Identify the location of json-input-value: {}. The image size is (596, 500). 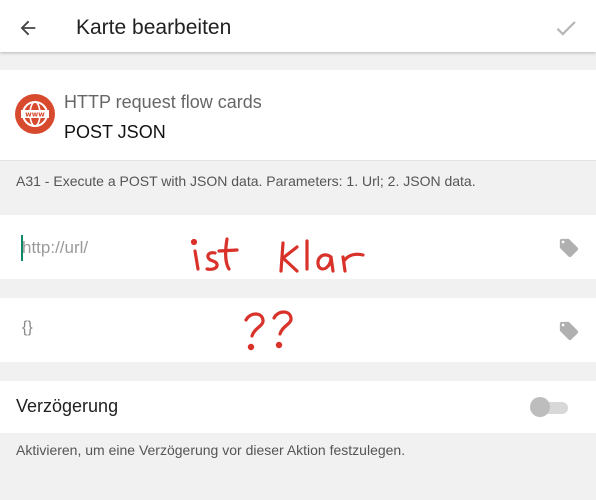
(27, 328).